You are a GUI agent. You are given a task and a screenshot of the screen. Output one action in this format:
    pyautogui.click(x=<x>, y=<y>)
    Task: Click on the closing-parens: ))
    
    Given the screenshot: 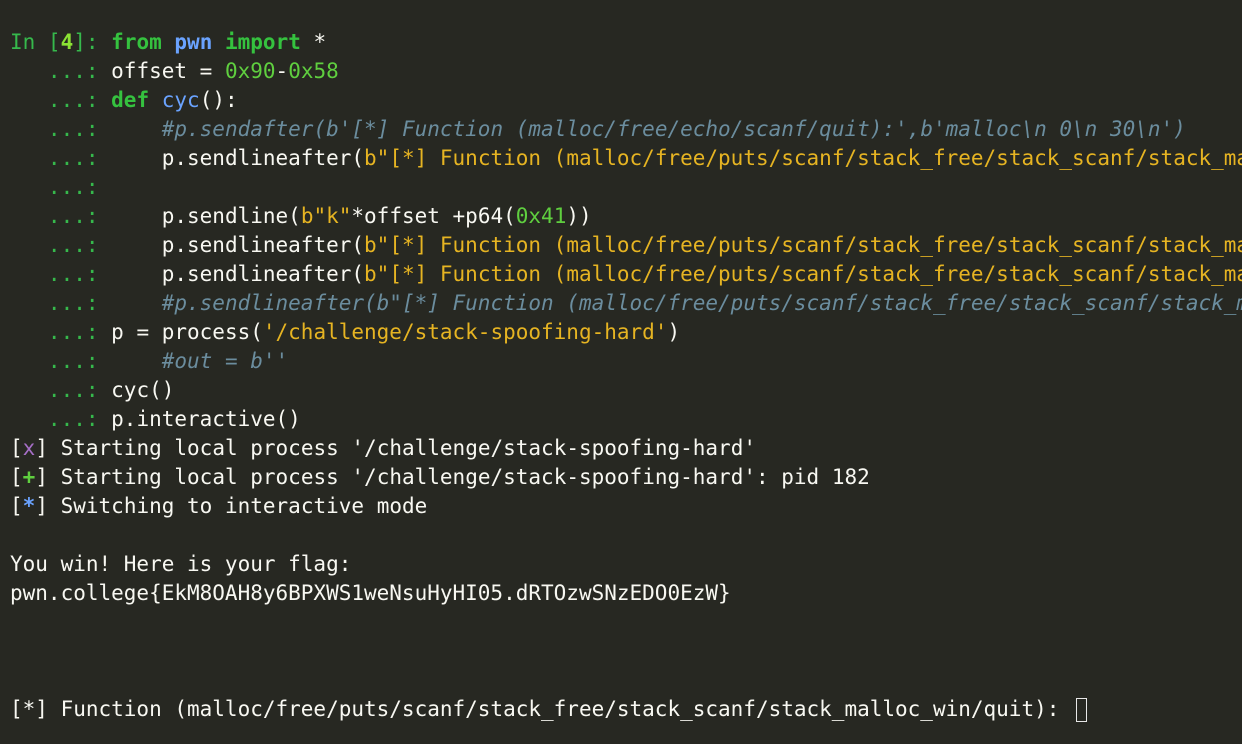 What is the action you would take?
    pyautogui.click(x=579, y=216)
    